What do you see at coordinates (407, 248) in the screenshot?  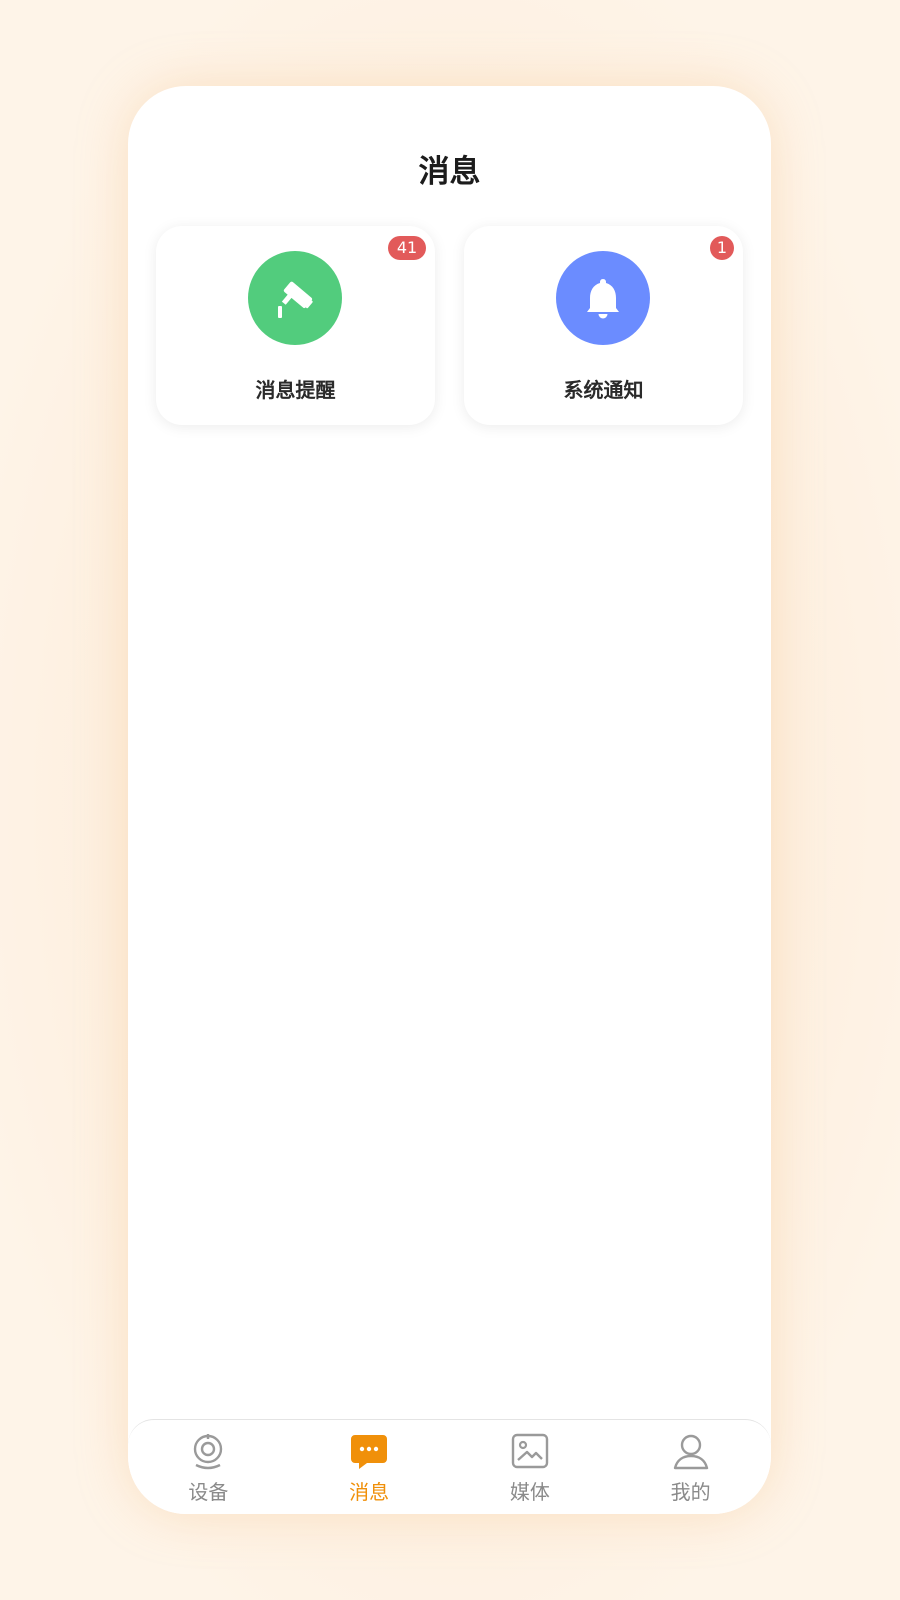 I see `unread-count-badge: 41` at bounding box center [407, 248].